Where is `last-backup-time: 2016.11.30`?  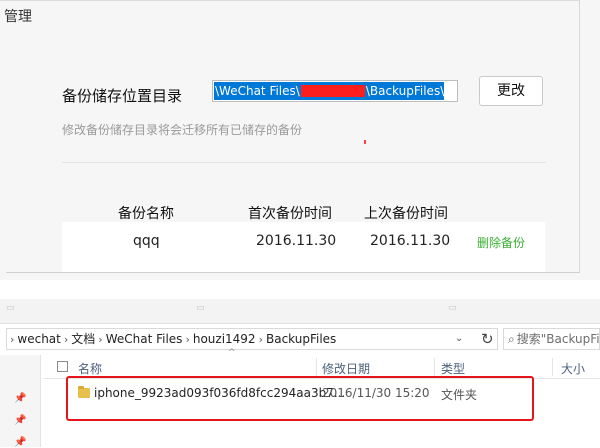 last-backup-time: 2016.11.30 is located at coordinates (410, 241).